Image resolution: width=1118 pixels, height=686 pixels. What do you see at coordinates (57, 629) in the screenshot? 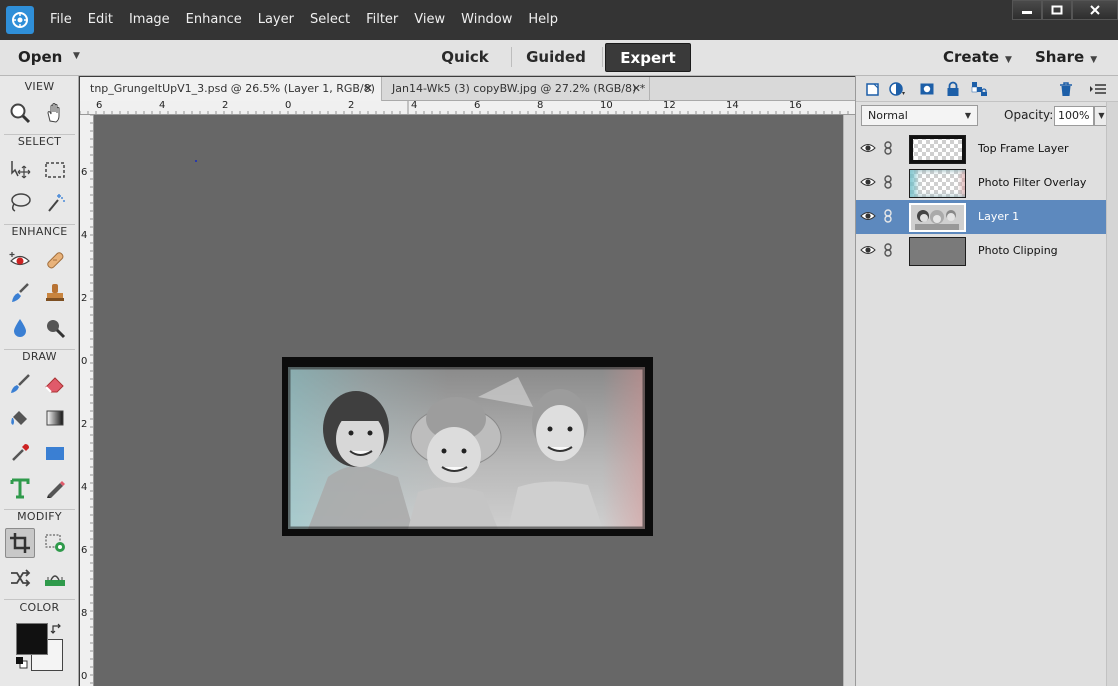
I see `swap-colors-icon` at bounding box center [57, 629].